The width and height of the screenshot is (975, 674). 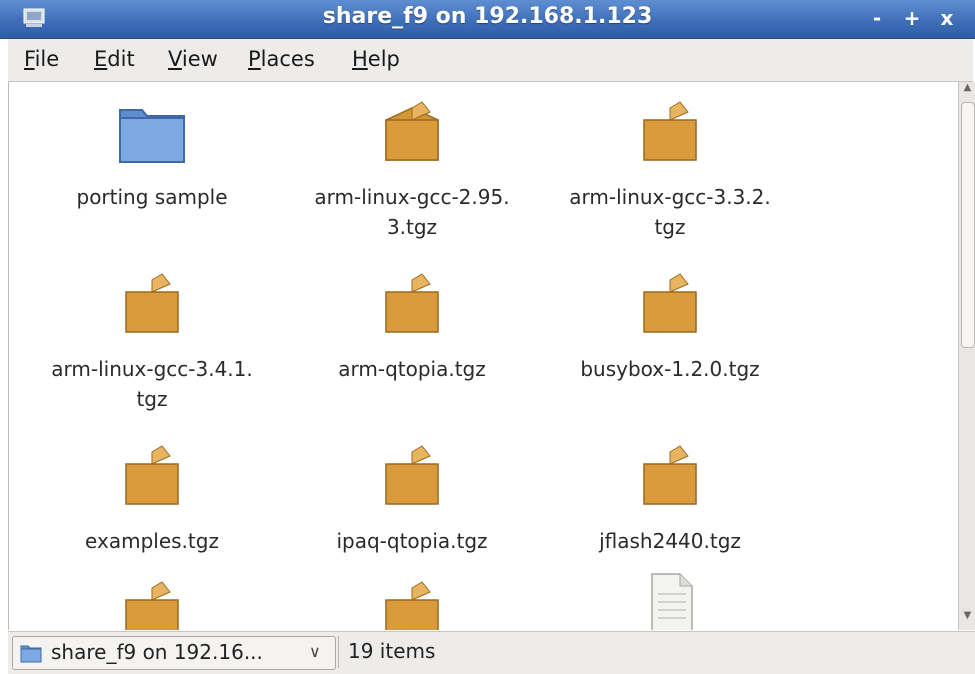 What do you see at coordinates (947, 19) in the screenshot?
I see `close-button: x` at bounding box center [947, 19].